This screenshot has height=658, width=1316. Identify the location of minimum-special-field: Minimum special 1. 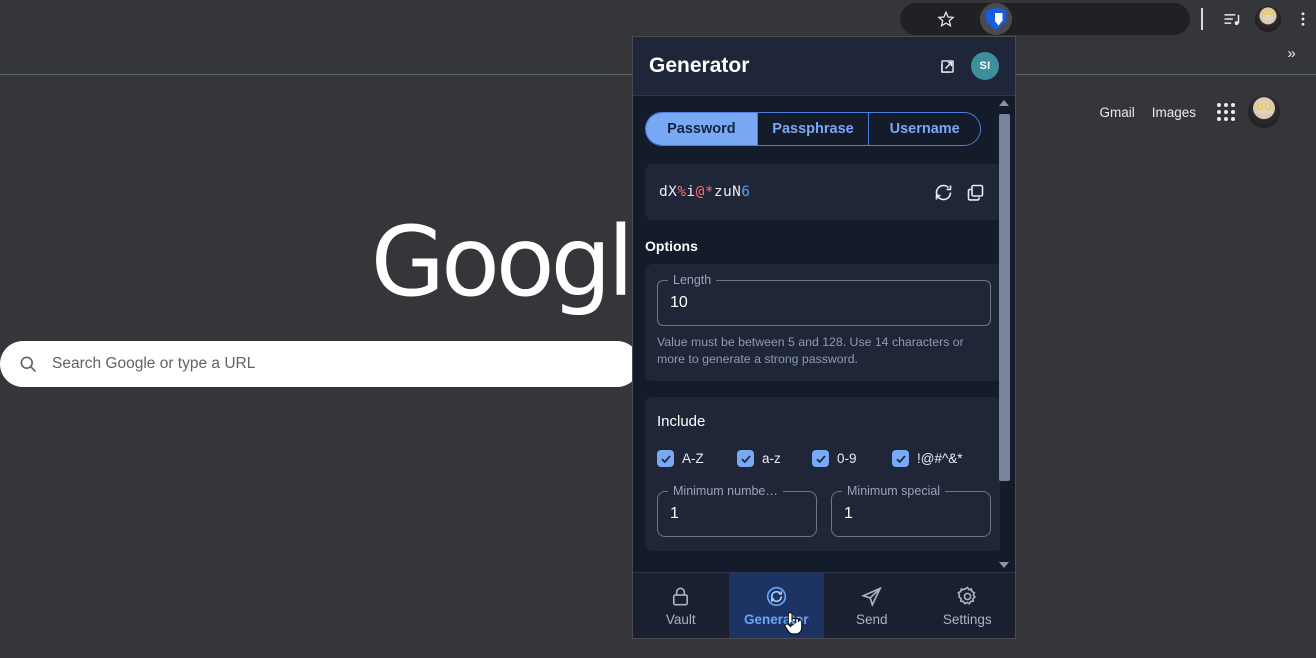
(911, 511).